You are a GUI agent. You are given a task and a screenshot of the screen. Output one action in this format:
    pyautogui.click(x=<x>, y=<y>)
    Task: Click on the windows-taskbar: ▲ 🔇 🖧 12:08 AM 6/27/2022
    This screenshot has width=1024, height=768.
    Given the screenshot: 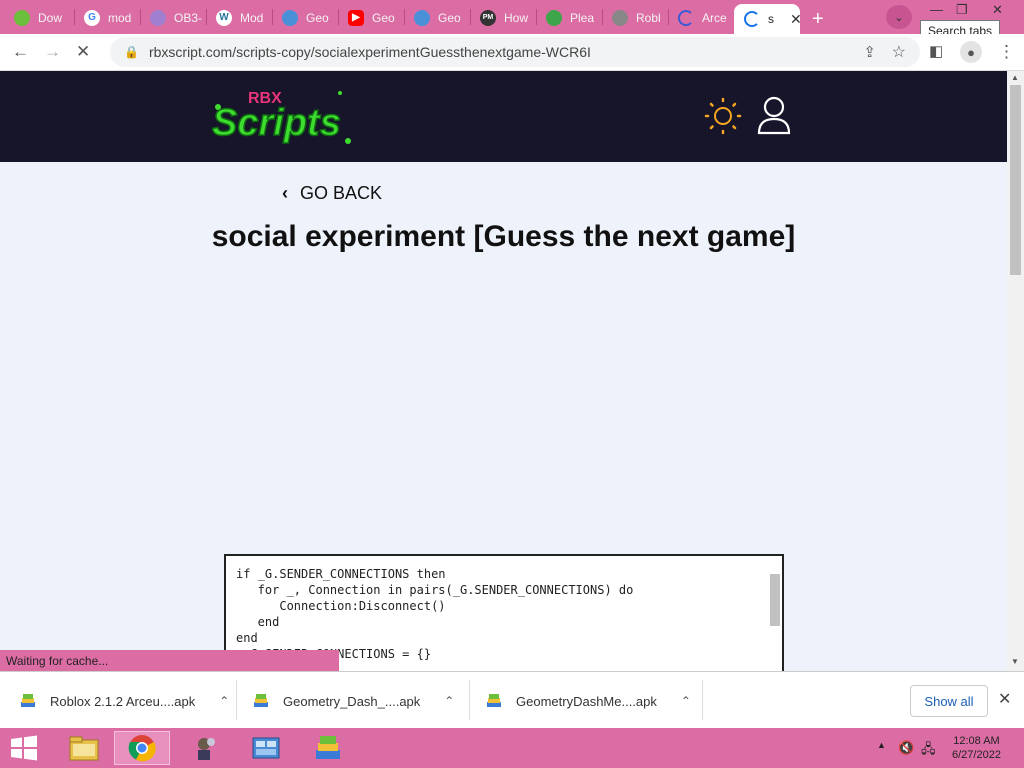 What is the action you would take?
    pyautogui.click(x=512, y=748)
    